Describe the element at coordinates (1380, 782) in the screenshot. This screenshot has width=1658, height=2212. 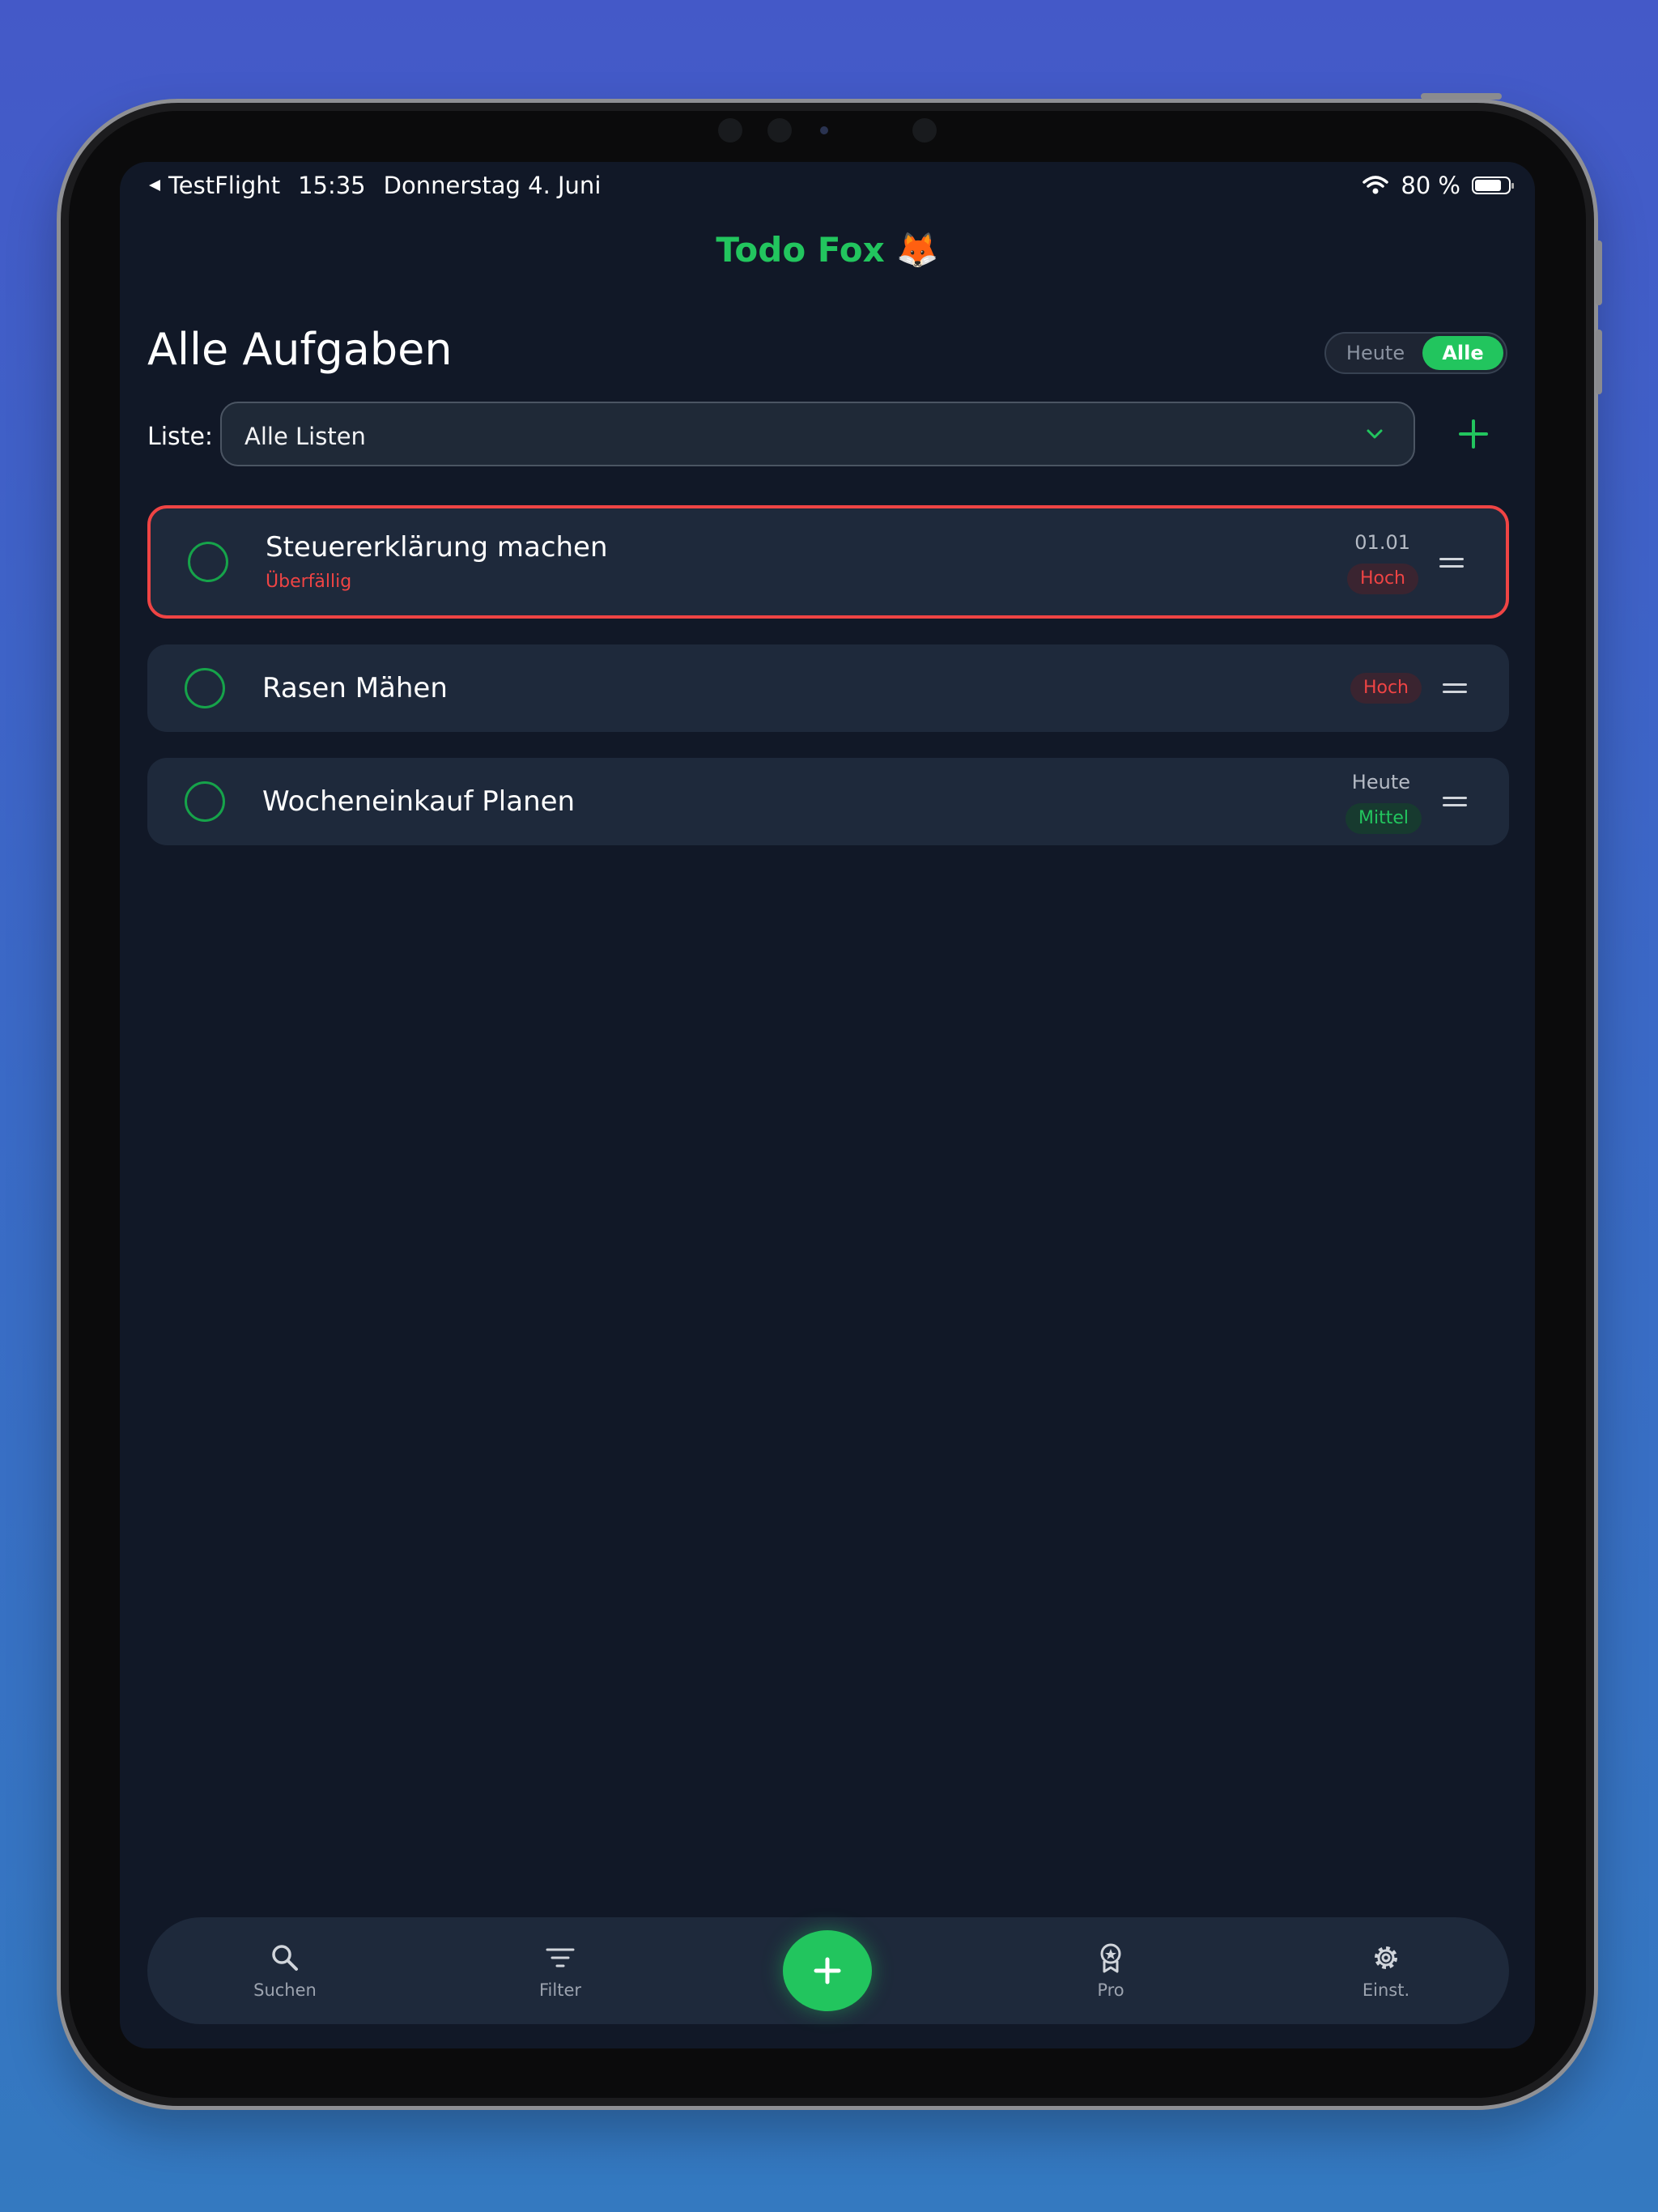
I see `task-due-date: Heute` at that location.